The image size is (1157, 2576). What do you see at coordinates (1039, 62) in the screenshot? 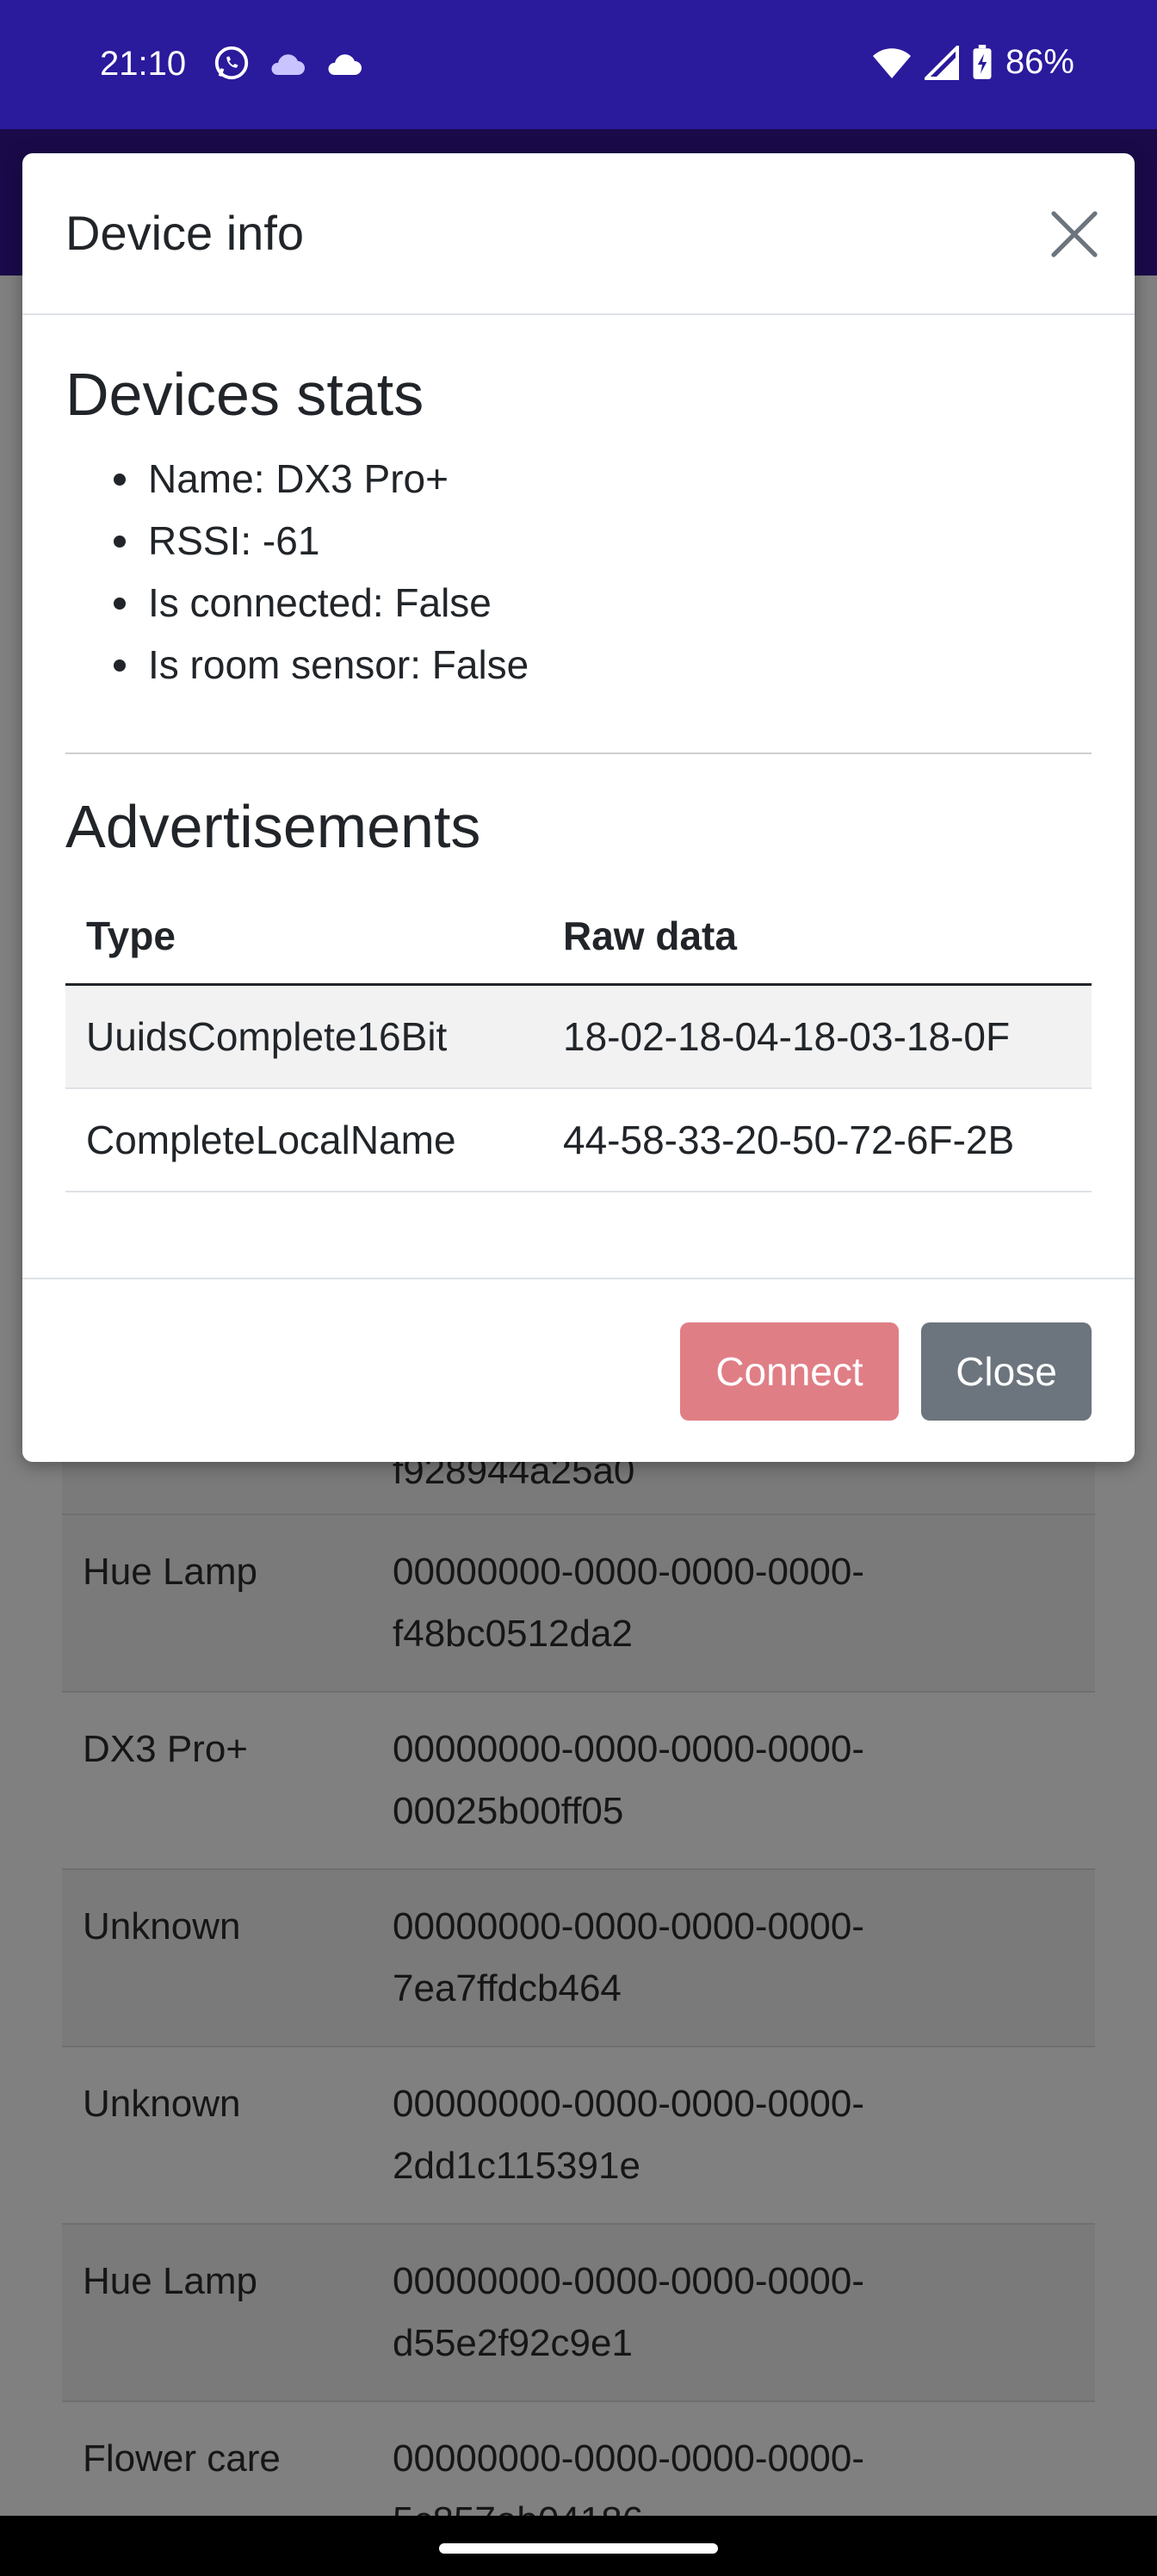
I see `battery-percent: 86%` at bounding box center [1039, 62].